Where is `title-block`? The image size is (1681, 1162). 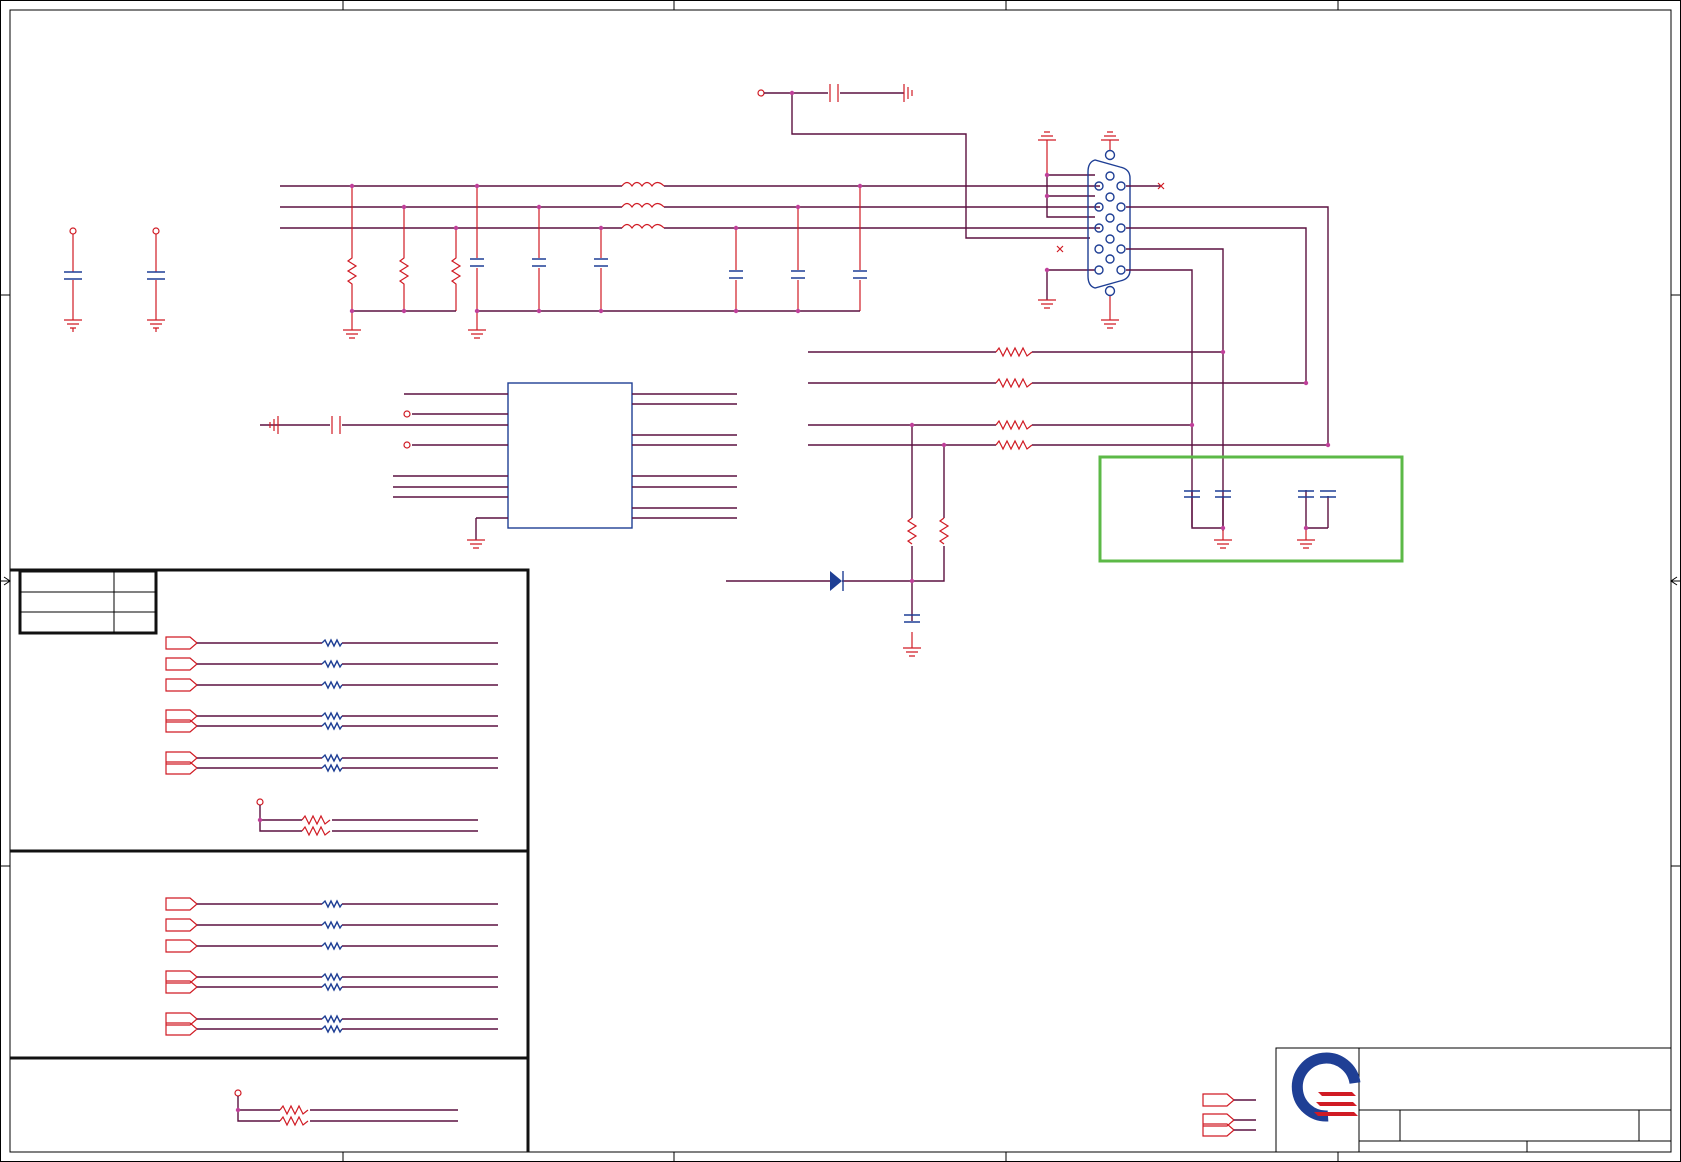 title-block is located at coordinates (1473, 1100).